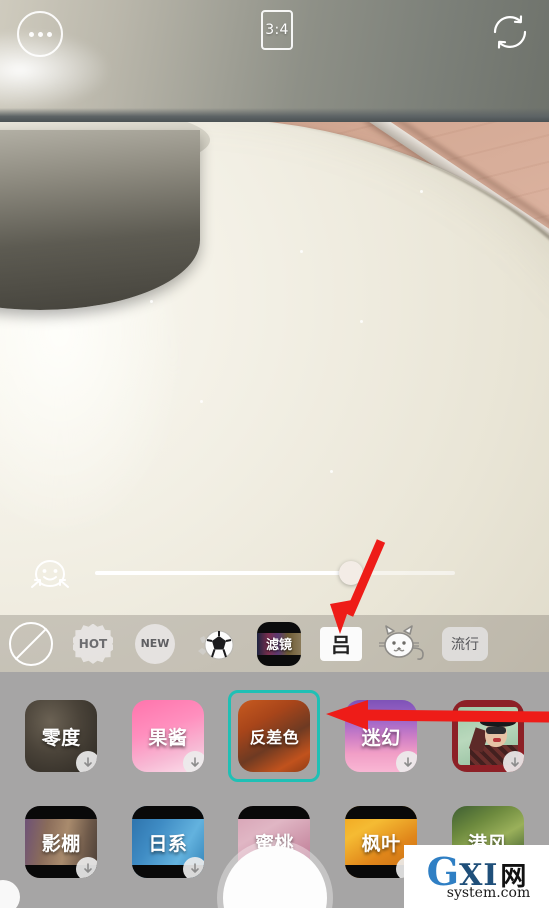 The width and height of the screenshot is (549, 908). I want to click on trending-label: 流行, so click(465, 644).